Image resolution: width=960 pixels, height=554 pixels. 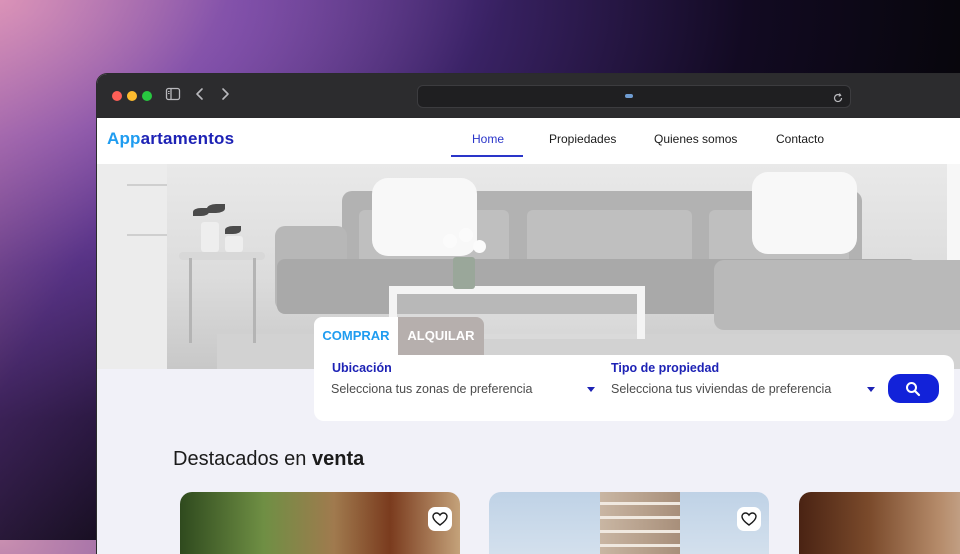 What do you see at coordinates (741, 389) in the screenshot?
I see `tipo-propiedad-select: Selecciona tus viviendas de preferencia` at bounding box center [741, 389].